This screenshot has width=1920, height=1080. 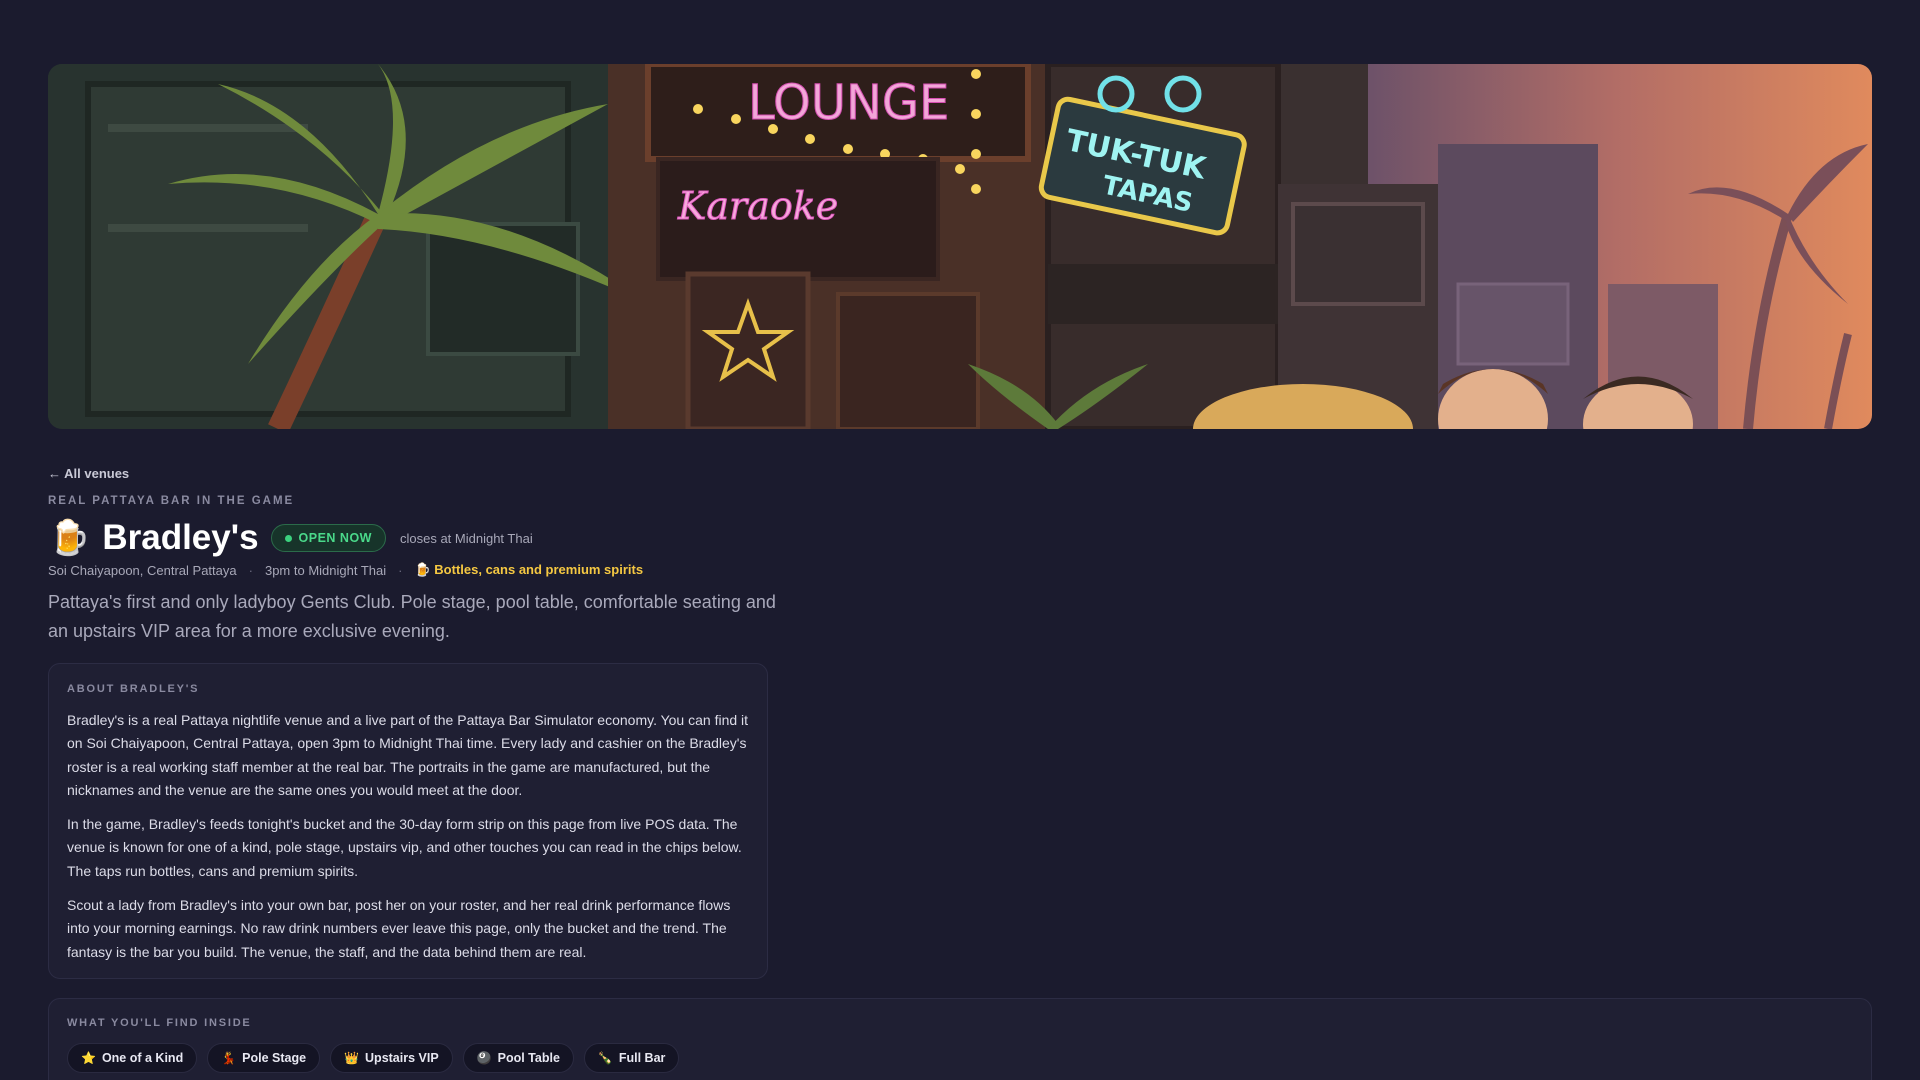 I want to click on svg-text: LOUNGE, so click(x=848, y=103).